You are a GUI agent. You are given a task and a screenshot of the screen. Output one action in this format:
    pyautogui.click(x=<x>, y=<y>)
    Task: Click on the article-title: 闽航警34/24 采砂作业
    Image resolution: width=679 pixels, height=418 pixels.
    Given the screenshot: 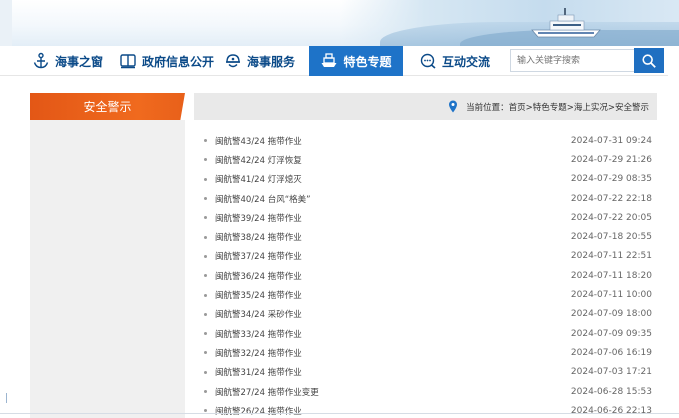 What is the action you would take?
    pyautogui.click(x=258, y=314)
    